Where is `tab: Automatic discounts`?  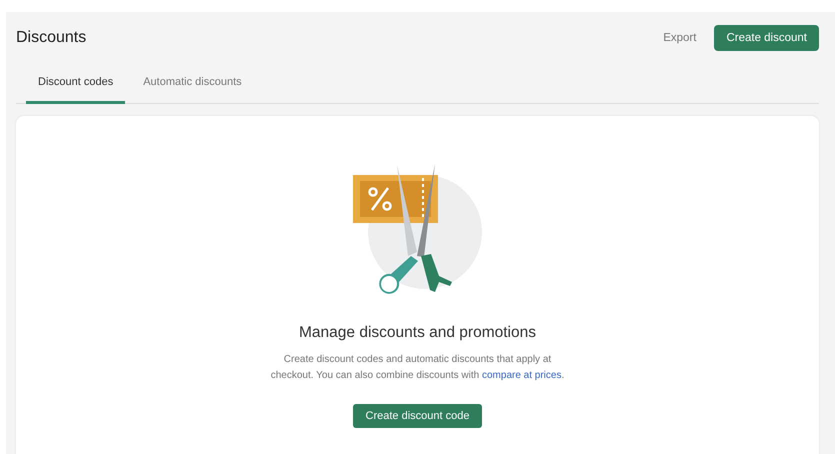 tab: Automatic discounts is located at coordinates (192, 84).